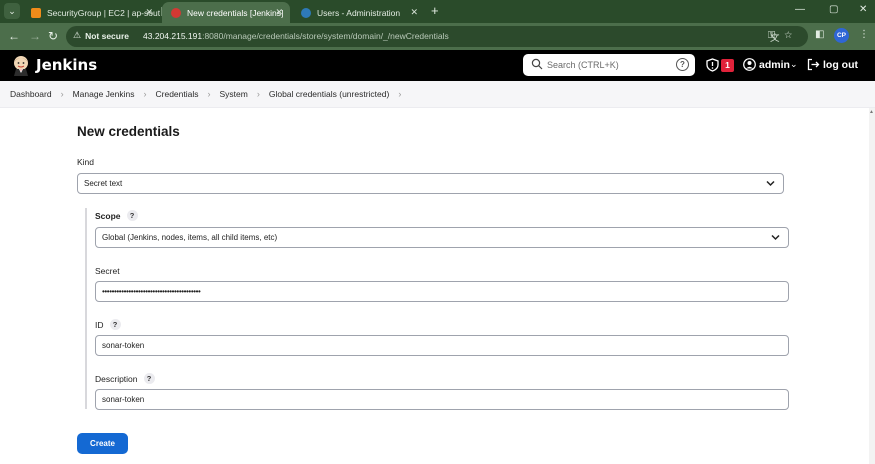 This screenshot has height=464, width=875. What do you see at coordinates (819, 34) in the screenshot?
I see `side-panel-icon: ◧` at bounding box center [819, 34].